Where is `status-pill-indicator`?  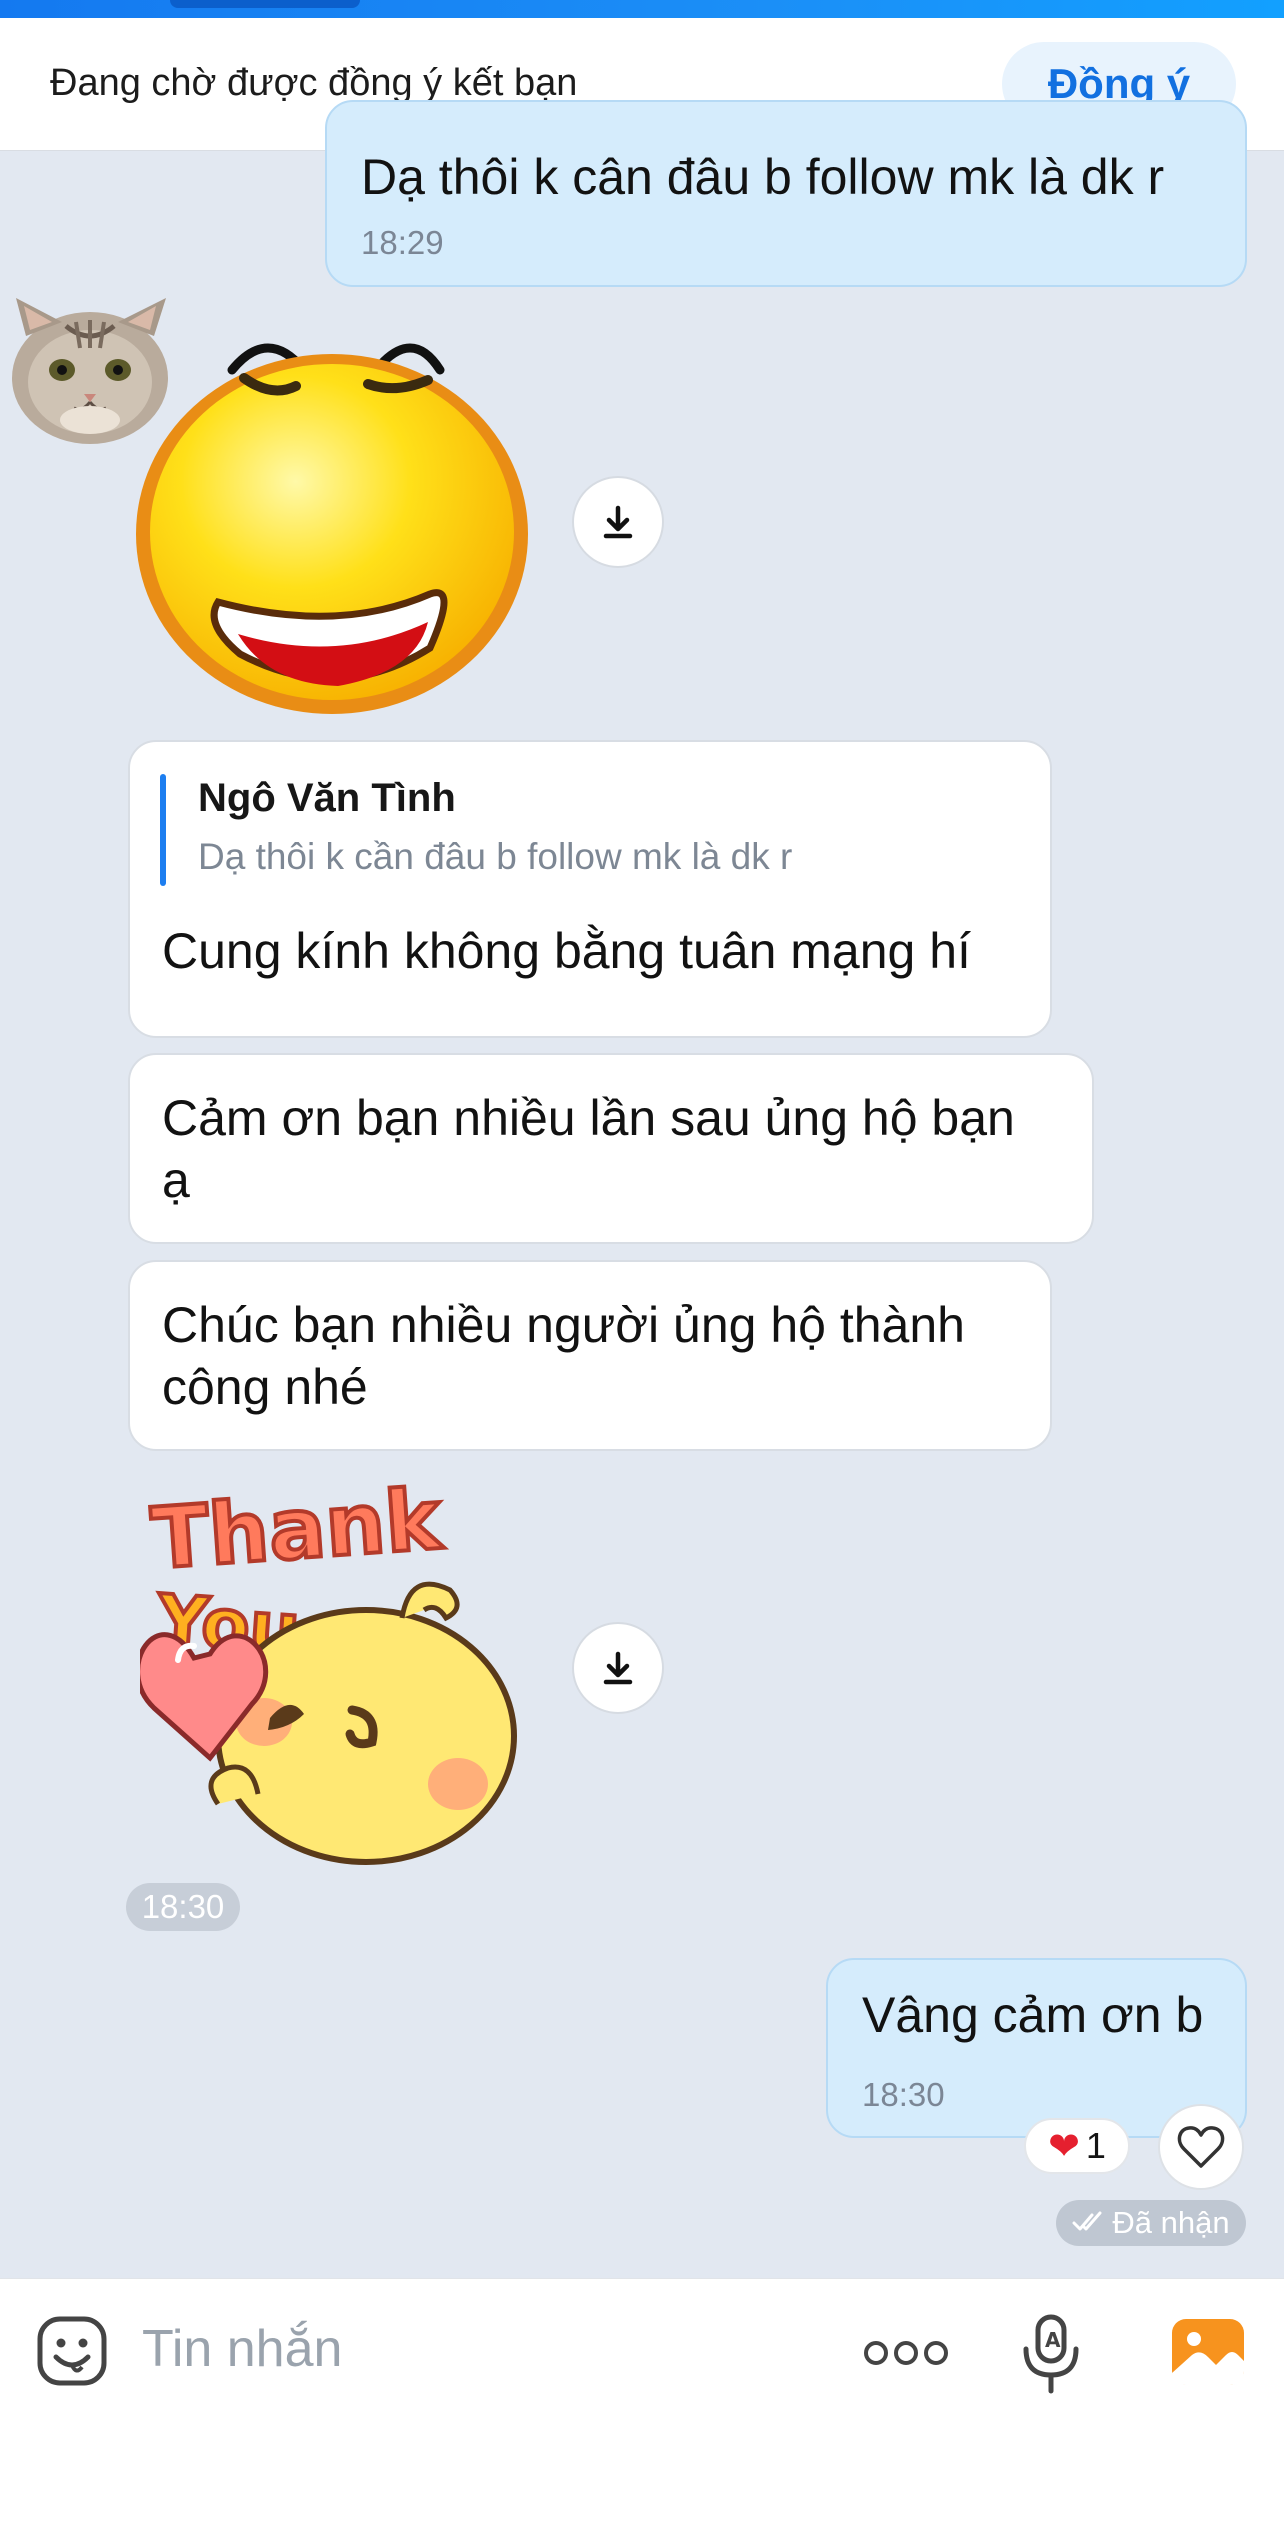 status-pill-indicator is located at coordinates (265, 4).